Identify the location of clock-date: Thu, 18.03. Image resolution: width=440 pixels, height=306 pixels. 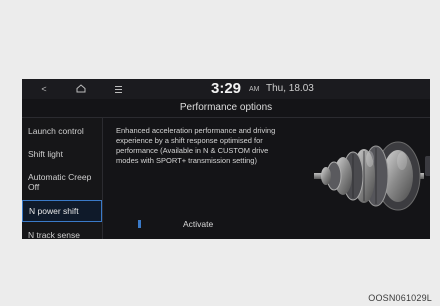
(290, 88).